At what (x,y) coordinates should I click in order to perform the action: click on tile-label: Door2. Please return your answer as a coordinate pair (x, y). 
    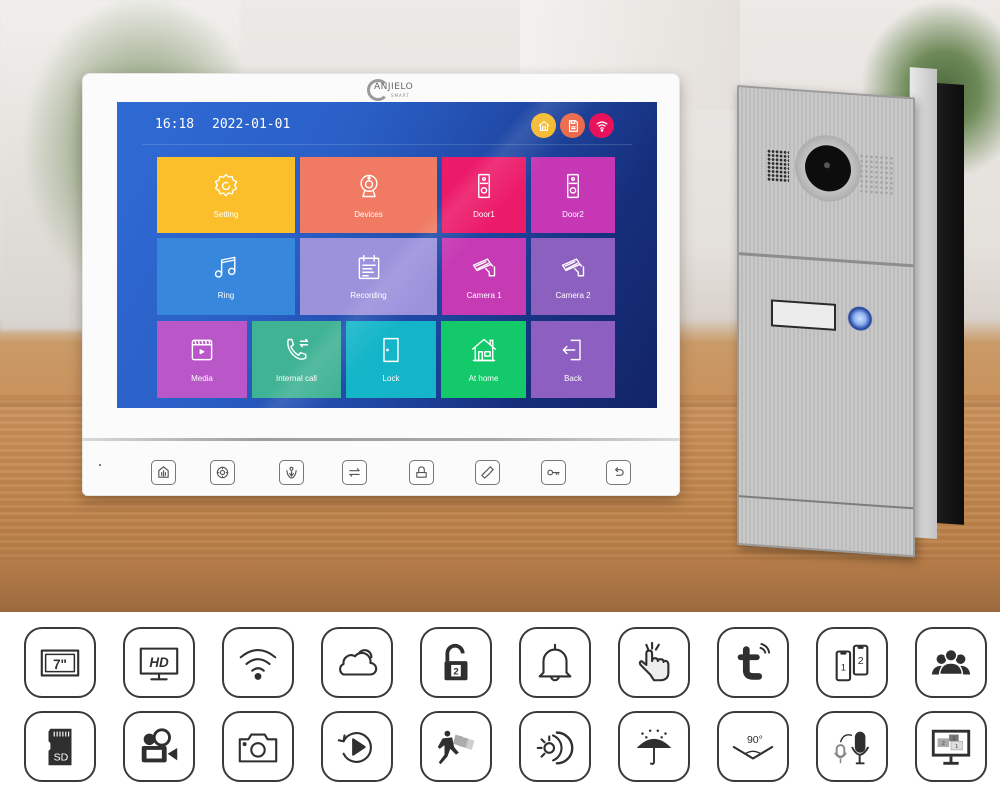
    Looking at the image, I should click on (573, 214).